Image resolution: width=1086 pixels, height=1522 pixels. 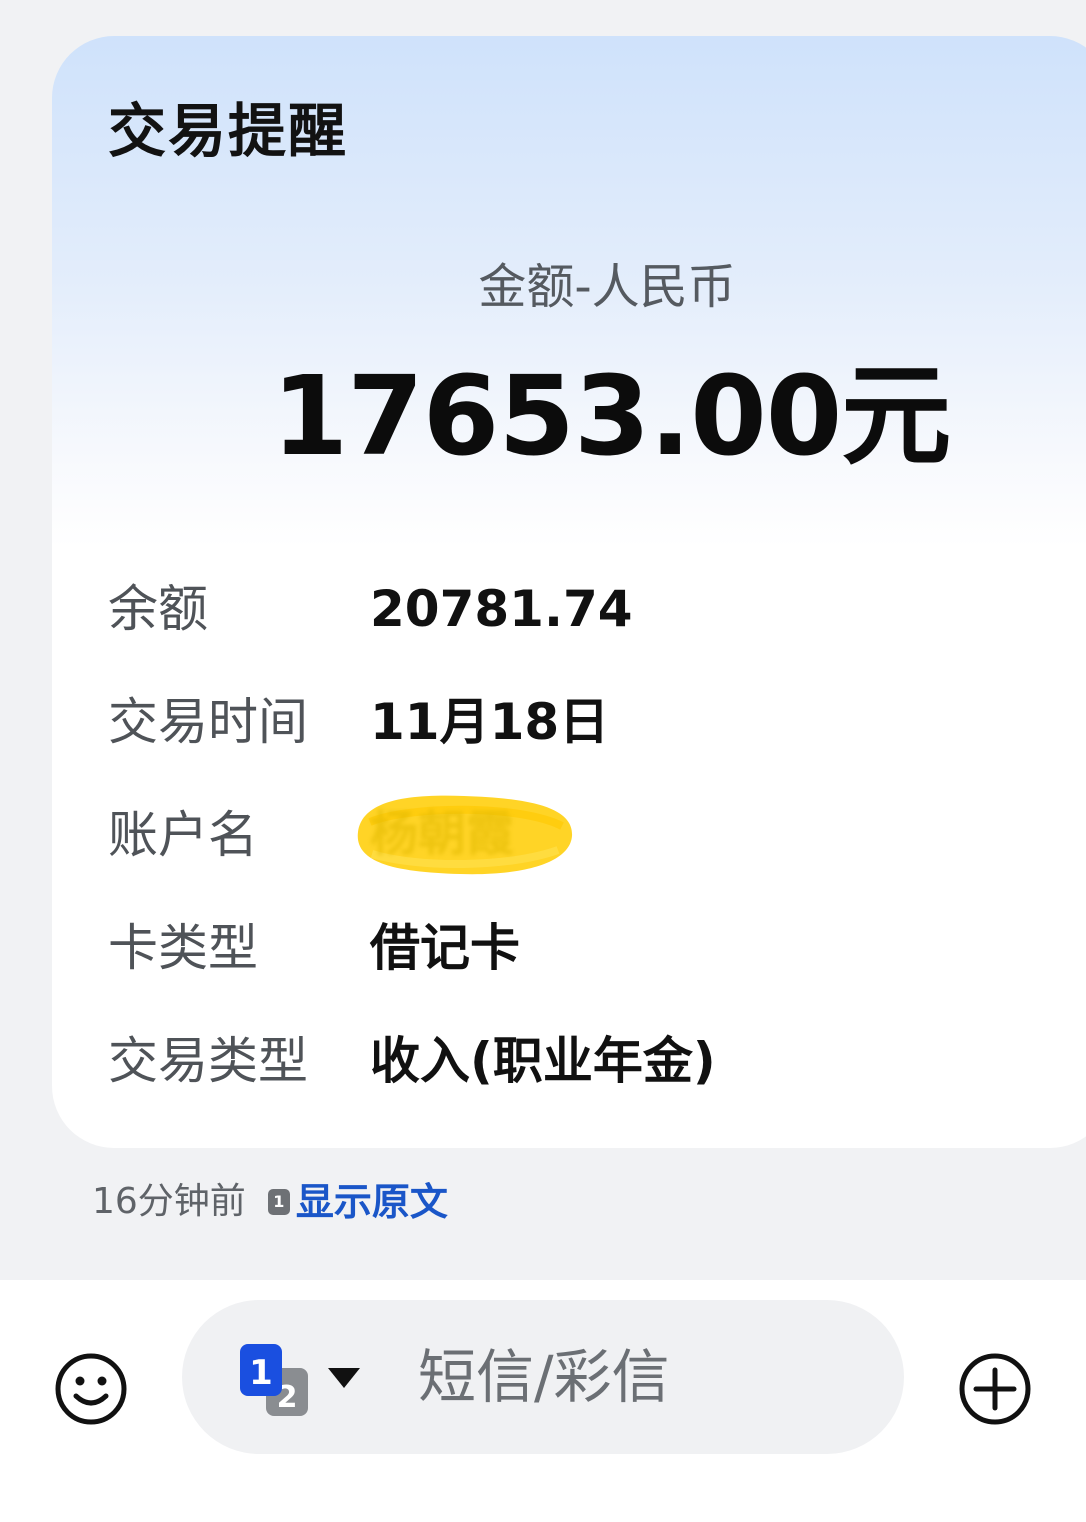 What do you see at coordinates (208, 1061) in the screenshot?
I see `row-key: 交易类型` at bounding box center [208, 1061].